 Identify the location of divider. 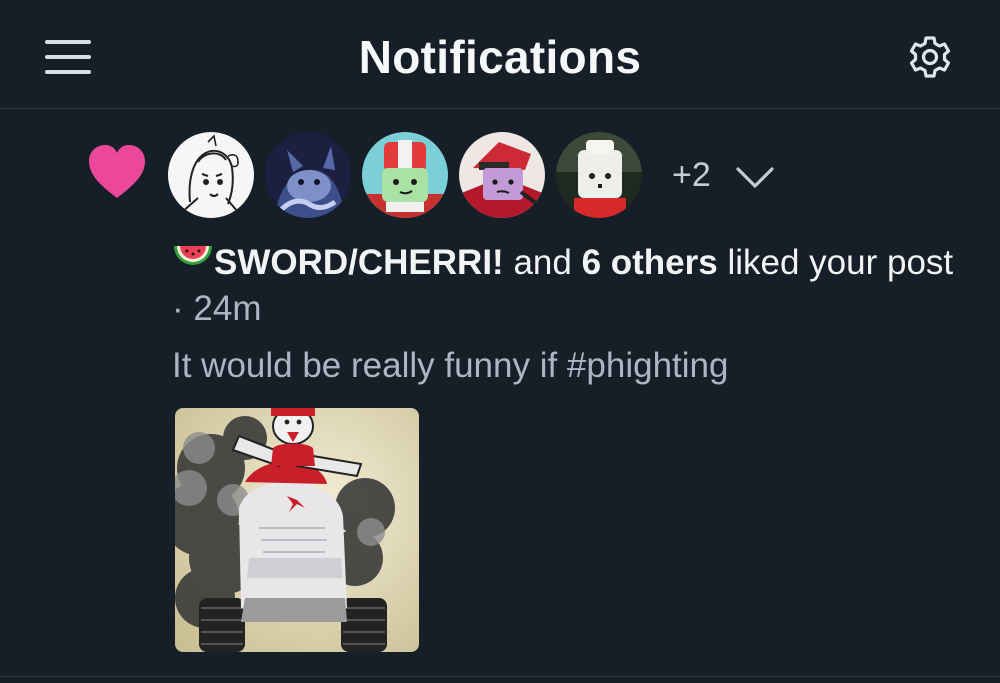
(500, 676).